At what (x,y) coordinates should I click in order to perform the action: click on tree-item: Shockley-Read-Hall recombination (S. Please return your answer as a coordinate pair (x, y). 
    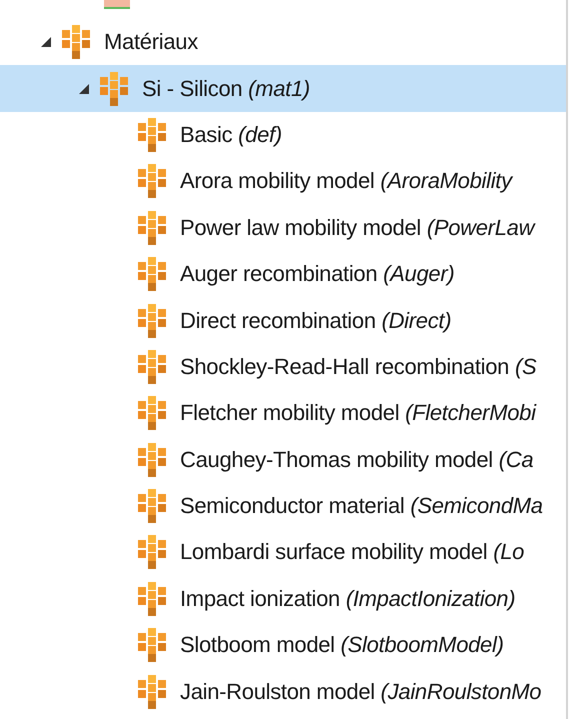
    Looking at the image, I should click on (283, 367).